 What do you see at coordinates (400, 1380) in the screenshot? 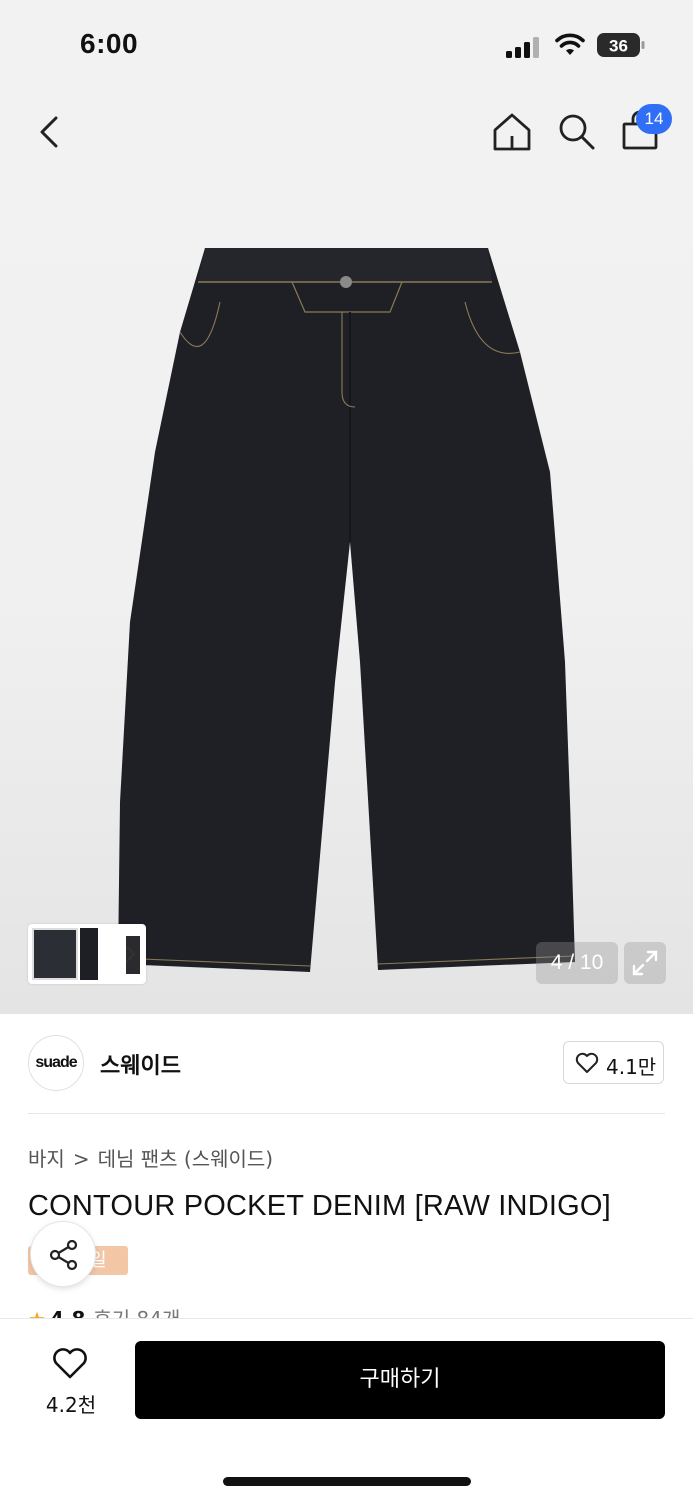
I see `buy-button: 구매하기` at bounding box center [400, 1380].